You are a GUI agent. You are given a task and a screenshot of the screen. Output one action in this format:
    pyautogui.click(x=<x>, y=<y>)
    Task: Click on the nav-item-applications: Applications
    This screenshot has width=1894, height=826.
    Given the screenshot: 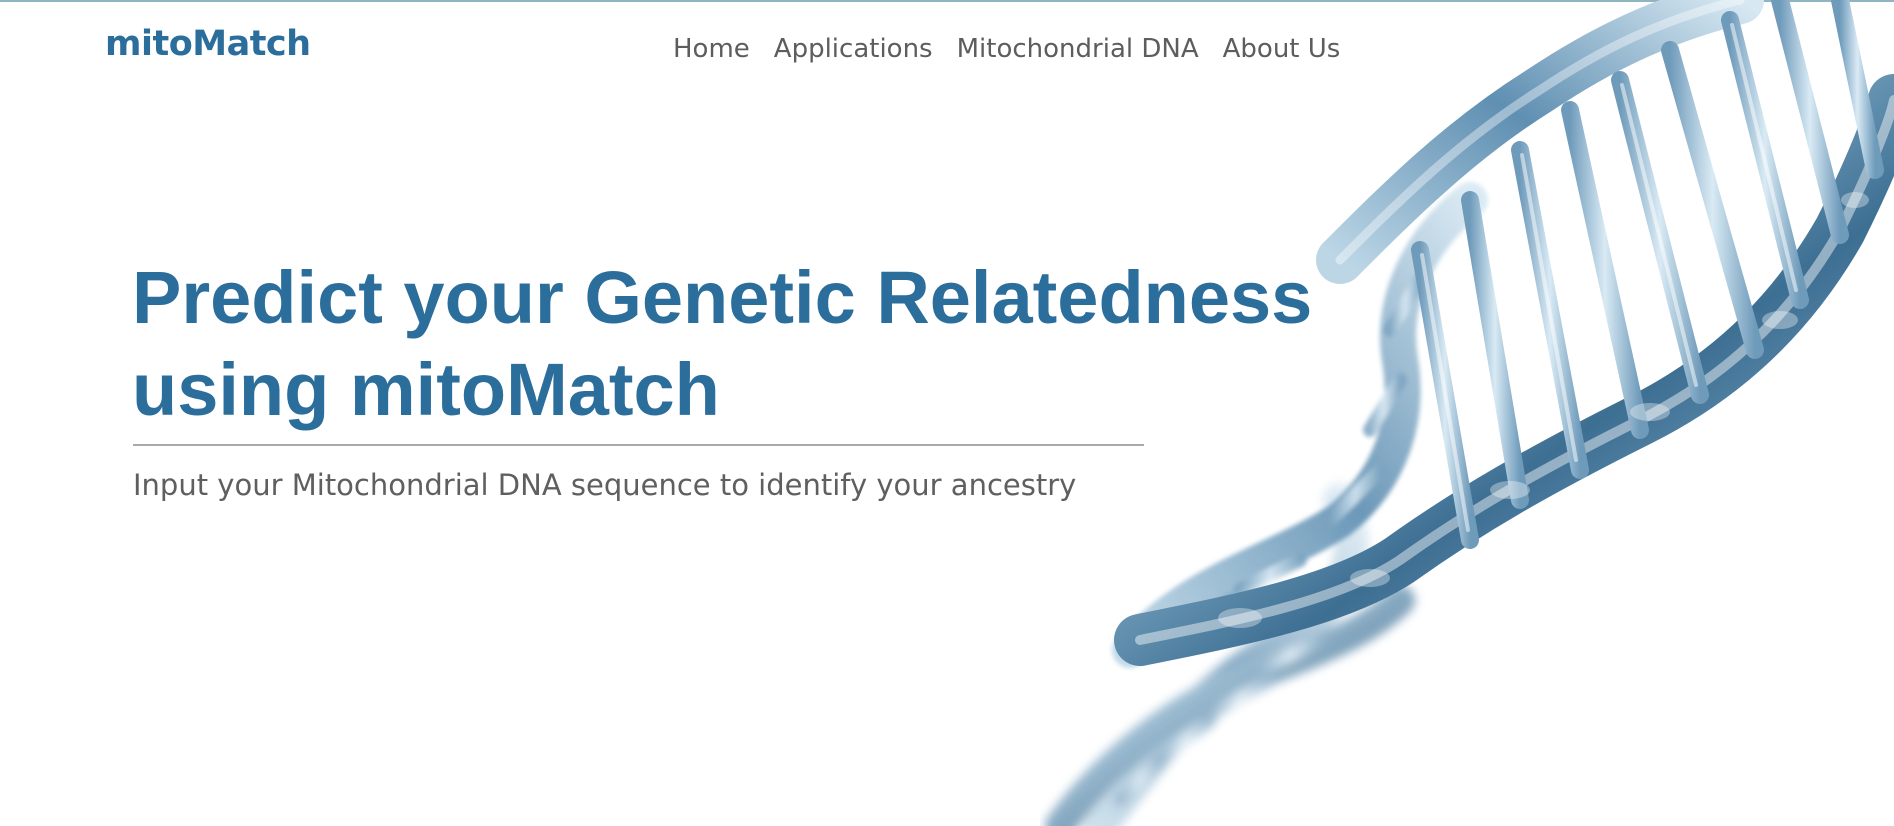 What is the action you would take?
    pyautogui.click(x=853, y=49)
    